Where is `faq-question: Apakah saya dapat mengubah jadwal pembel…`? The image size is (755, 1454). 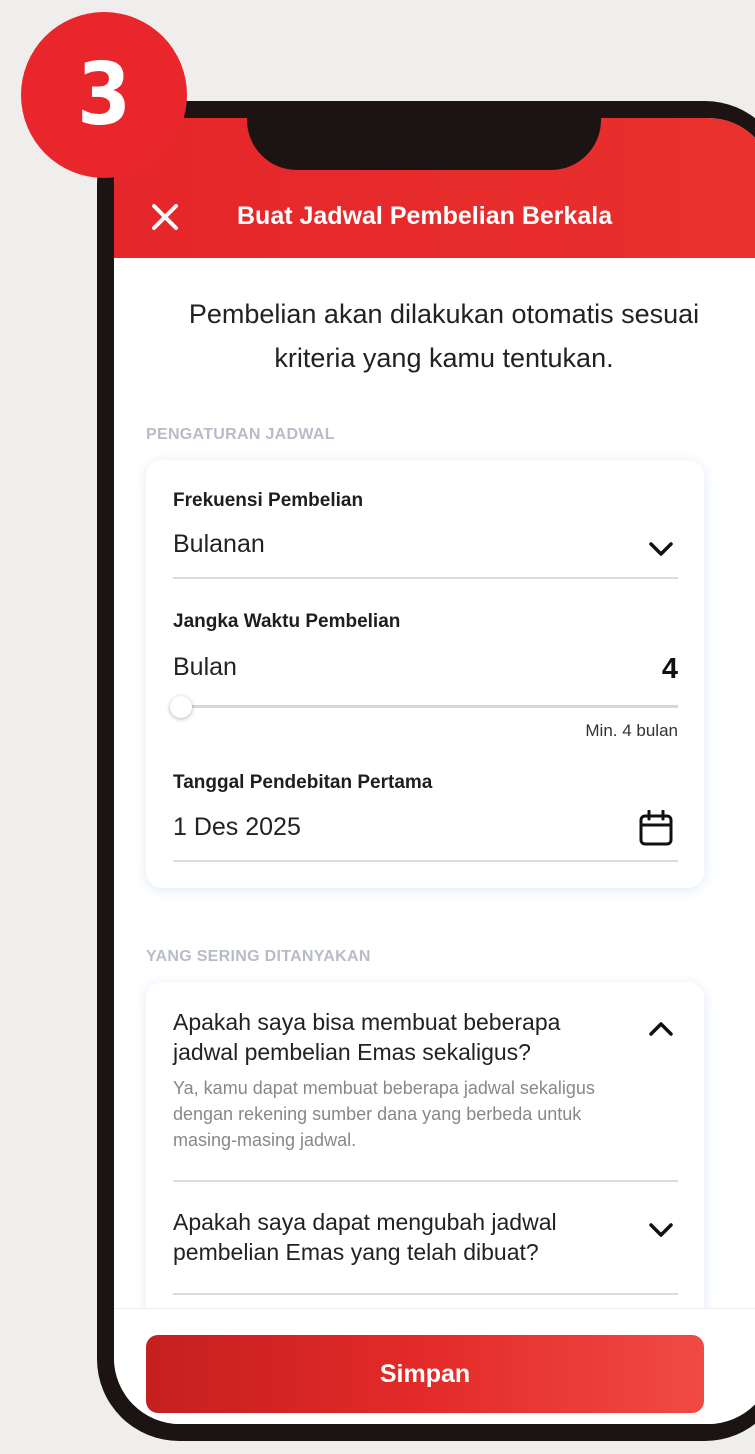 faq-question: Apakah saya dapat mengubah jadwal pembel… is located at coordinates (365, 1237).